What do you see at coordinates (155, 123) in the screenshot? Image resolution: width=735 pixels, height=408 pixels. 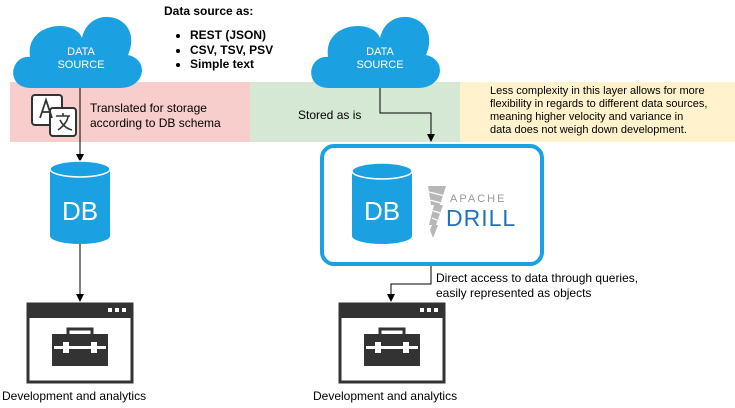 I see `band-line: according to DB schema` at bounding box center [155, 123].